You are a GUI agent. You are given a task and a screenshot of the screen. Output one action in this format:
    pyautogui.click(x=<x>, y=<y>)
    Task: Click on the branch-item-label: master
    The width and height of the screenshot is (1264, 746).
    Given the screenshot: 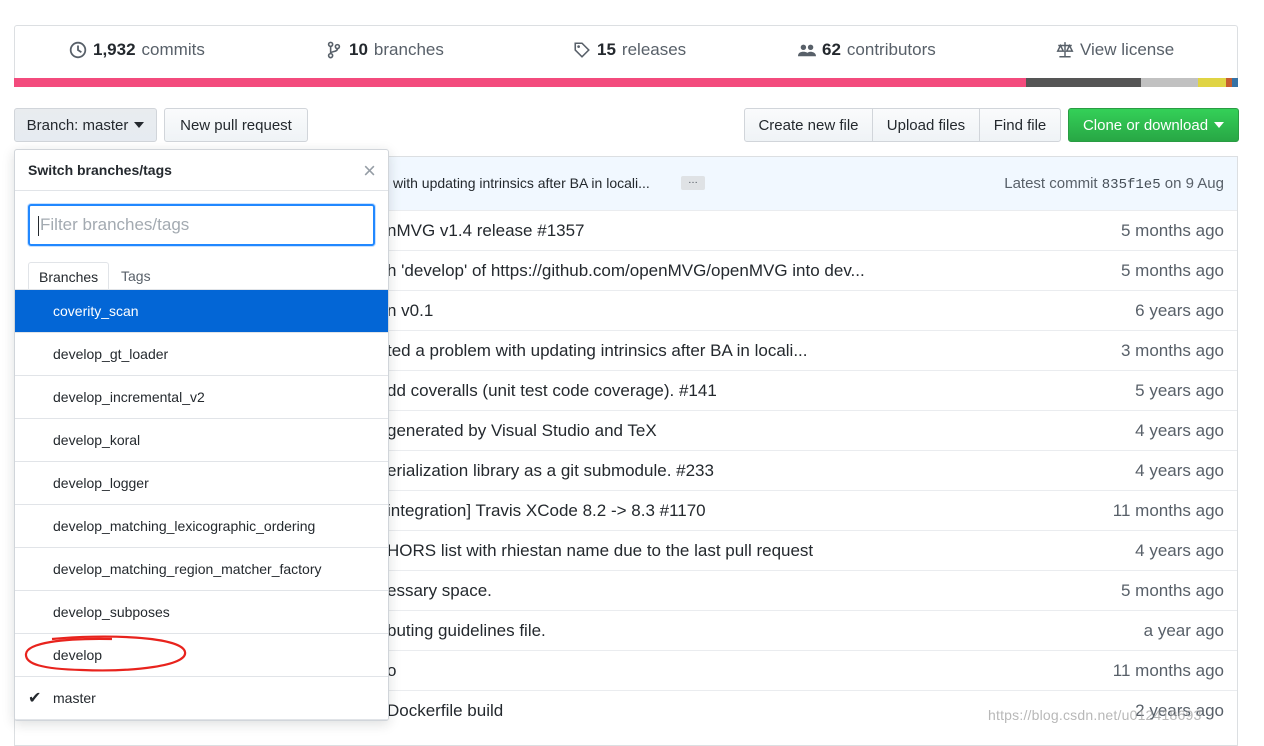 What is the action you would take?
    pyautogui.click(x=74, y=698)
    